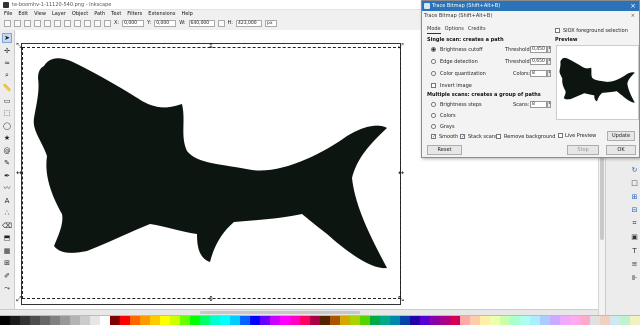 Image resolution: width=640 pixels, height=325 pixels. What do you see at coordinates (7, 38) in the screenshot?
I see `selector-icon: ➤` at bounding box center [7, 38].